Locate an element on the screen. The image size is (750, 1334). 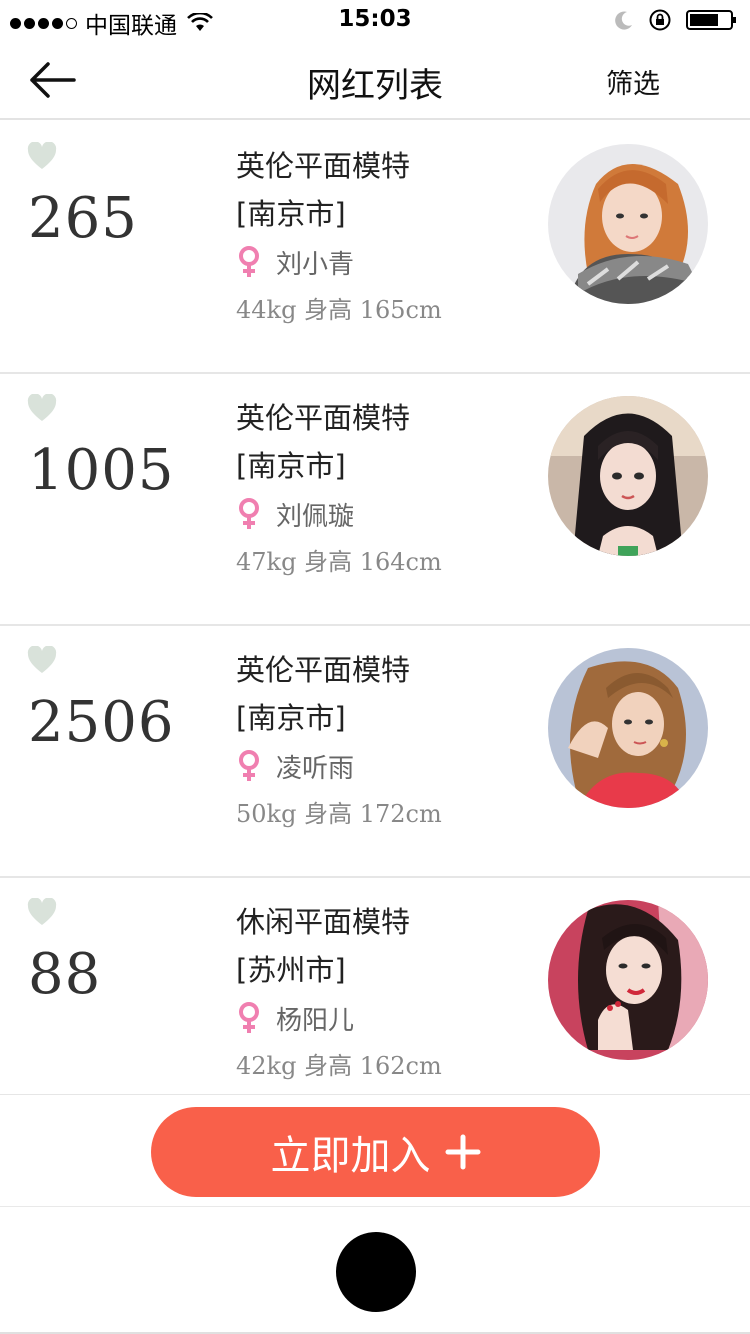
filter-button: 筛选 is located at coordinates (633, 81).